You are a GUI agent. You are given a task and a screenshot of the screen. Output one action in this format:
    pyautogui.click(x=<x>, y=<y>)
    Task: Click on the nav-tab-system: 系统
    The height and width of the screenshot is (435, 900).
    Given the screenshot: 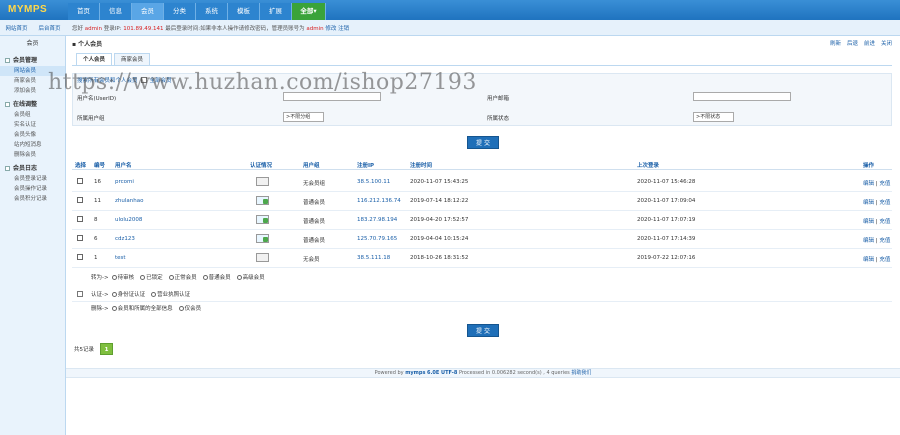 What is the action you would take?
    pyautogui.click(x=212, y=11)
    